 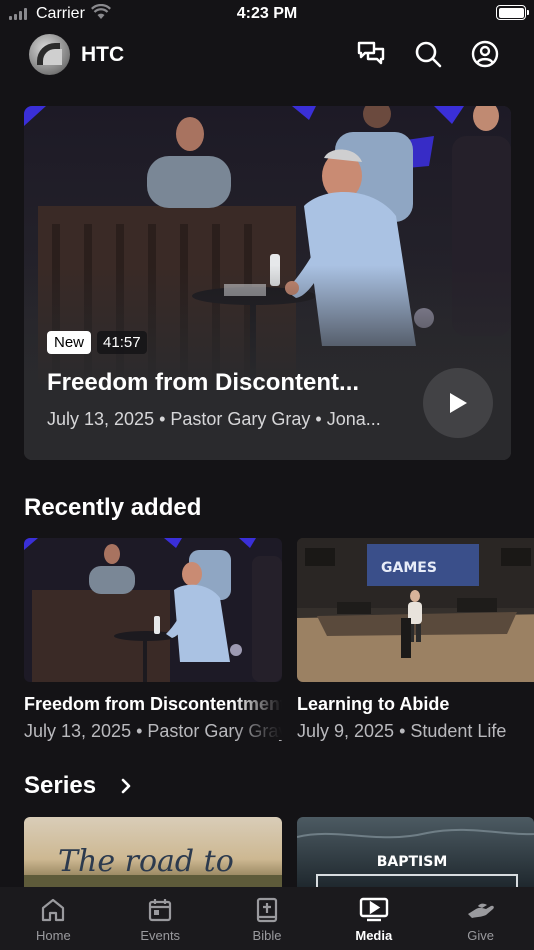 I want to click on app-header: HTC, so click(x=267, y=54).